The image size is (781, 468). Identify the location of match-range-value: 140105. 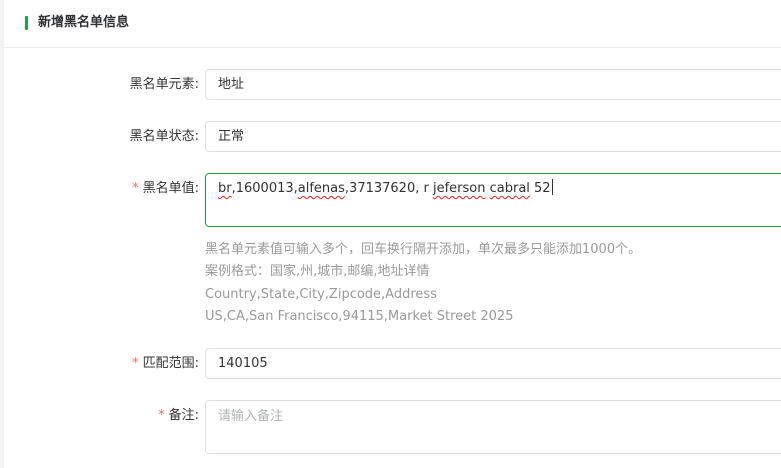
(243, 363).